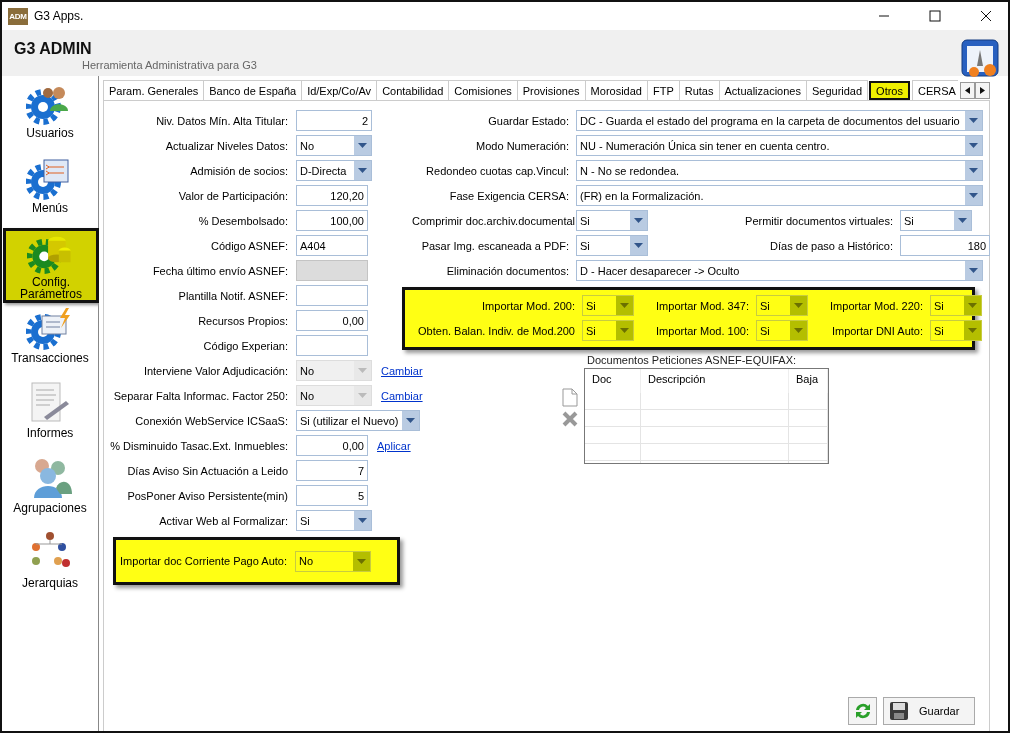 This screenshot has width=1010, height=733. I want to click on field-label: Importar Mod. 220:, so click(876, 305).